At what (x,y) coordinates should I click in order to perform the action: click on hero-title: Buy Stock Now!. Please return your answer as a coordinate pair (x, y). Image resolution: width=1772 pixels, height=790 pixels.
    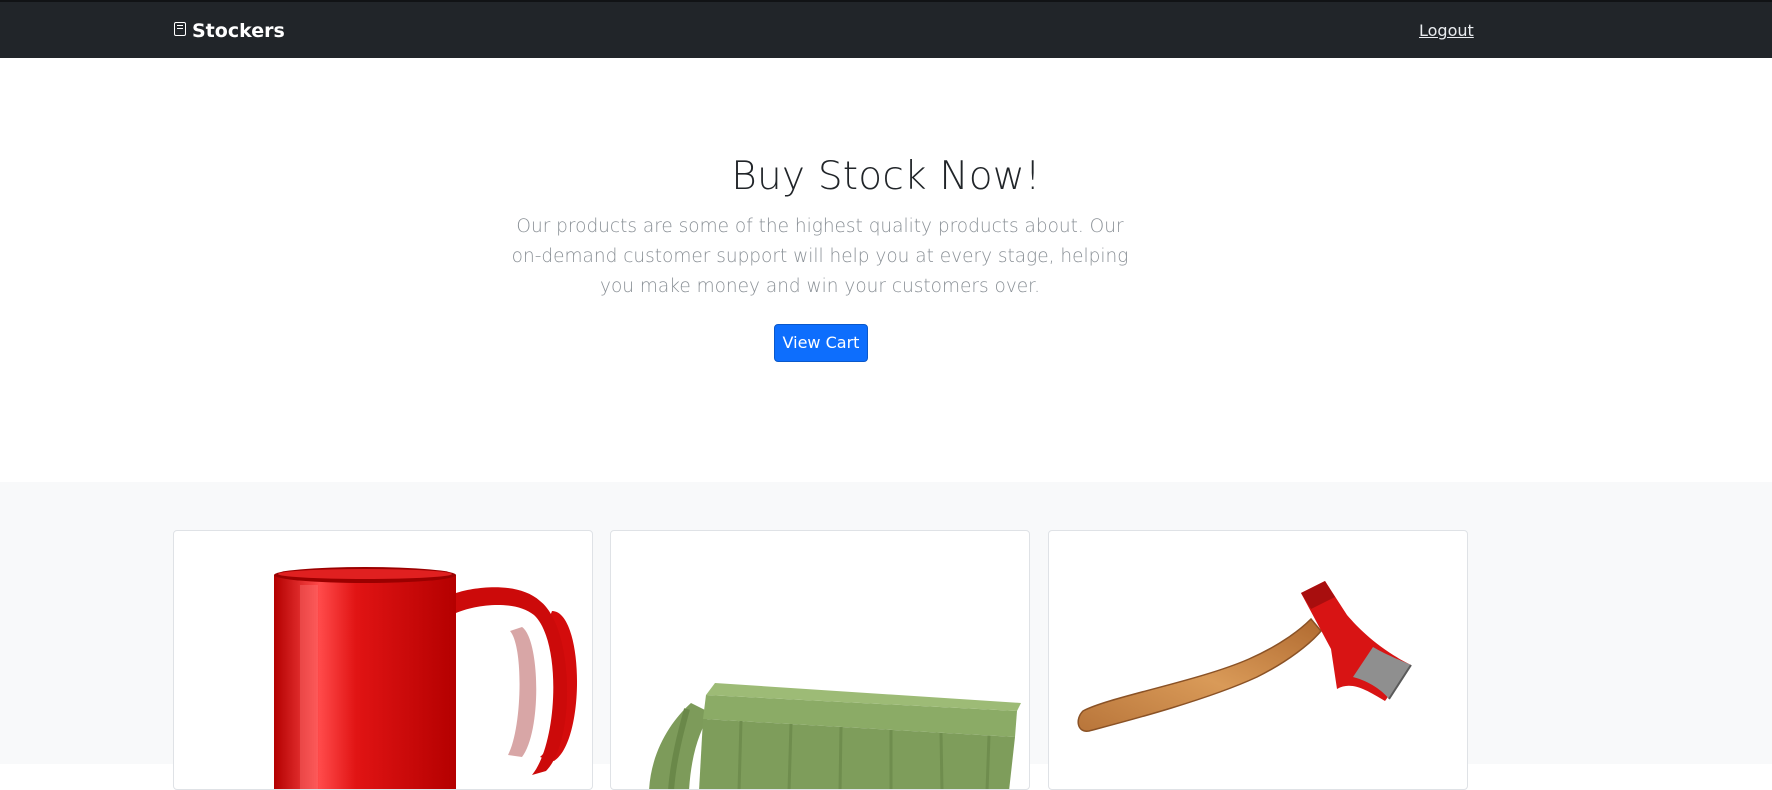
    Looking at the image, I should click on (886, 176).